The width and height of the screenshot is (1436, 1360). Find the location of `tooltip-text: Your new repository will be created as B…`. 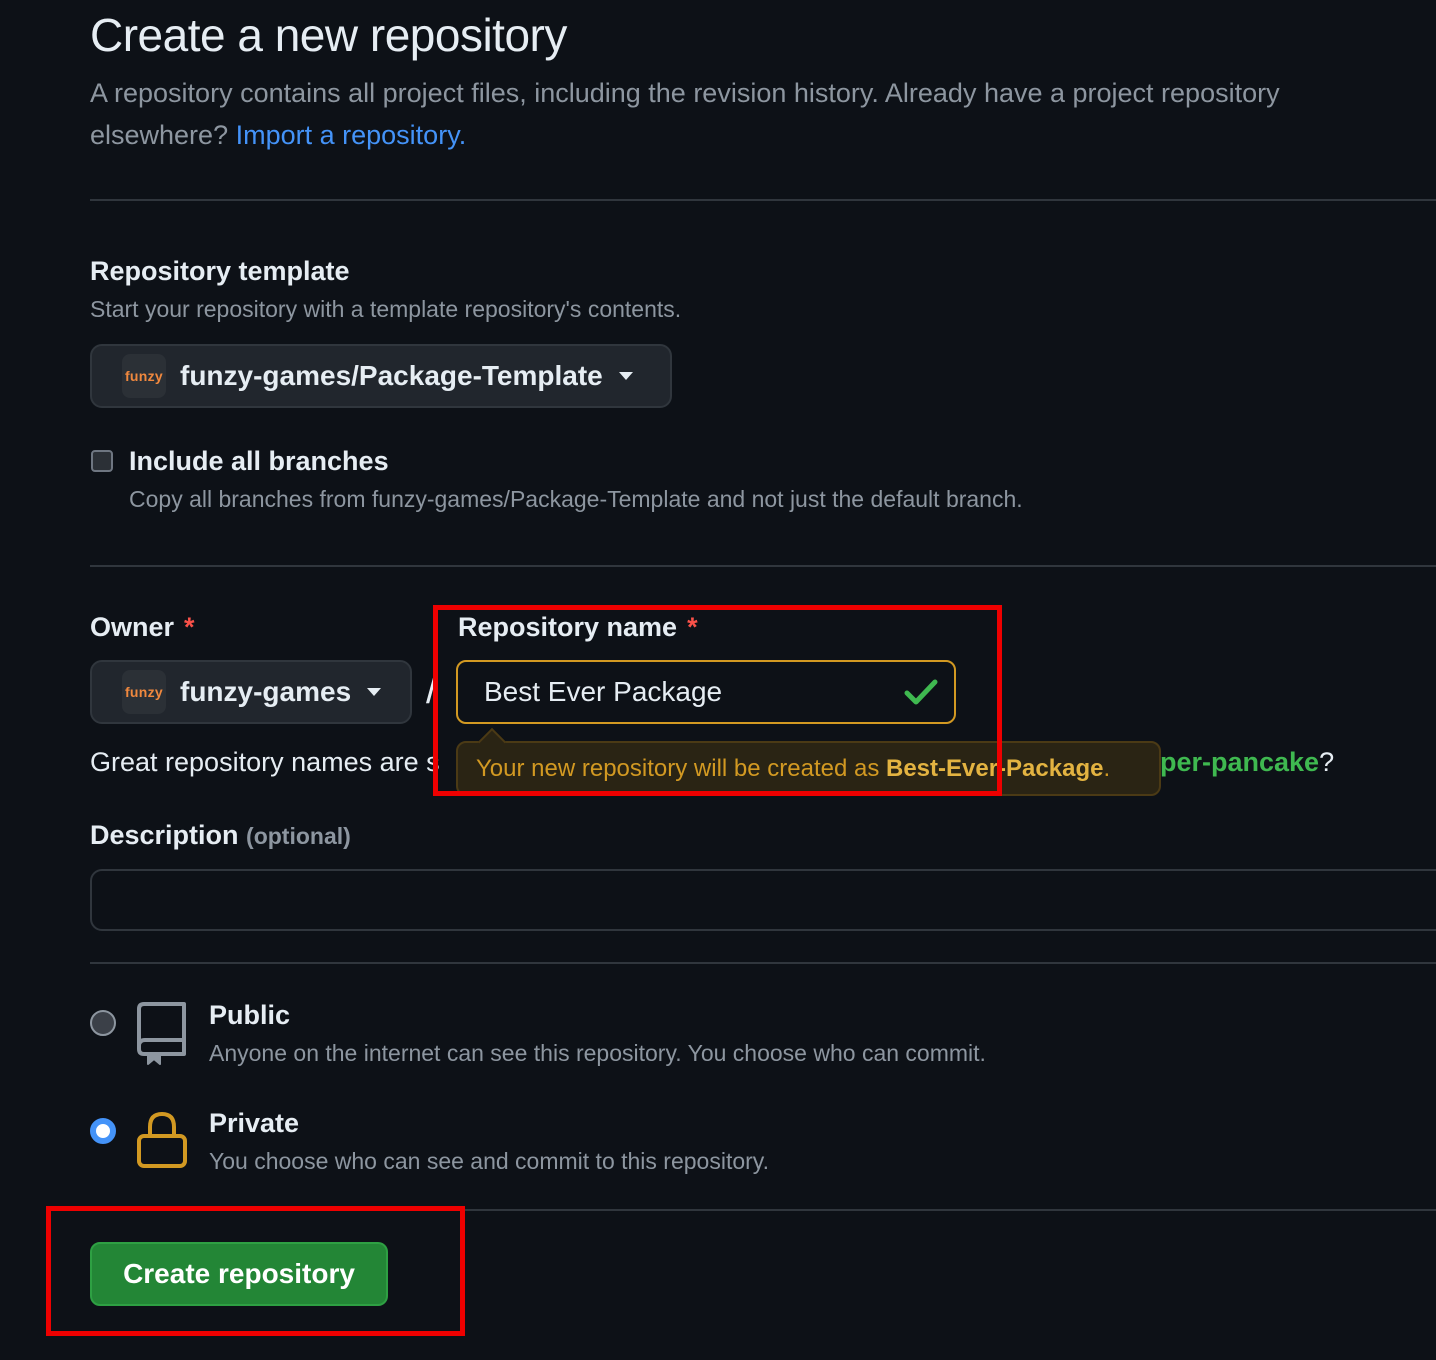

tooltip-text: Your new repository will be created as B… is located at coordinates (793, 769).